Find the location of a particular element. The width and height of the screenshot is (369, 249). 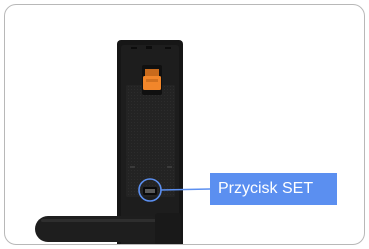

set-button-icon is located at coordinates (150, 191).